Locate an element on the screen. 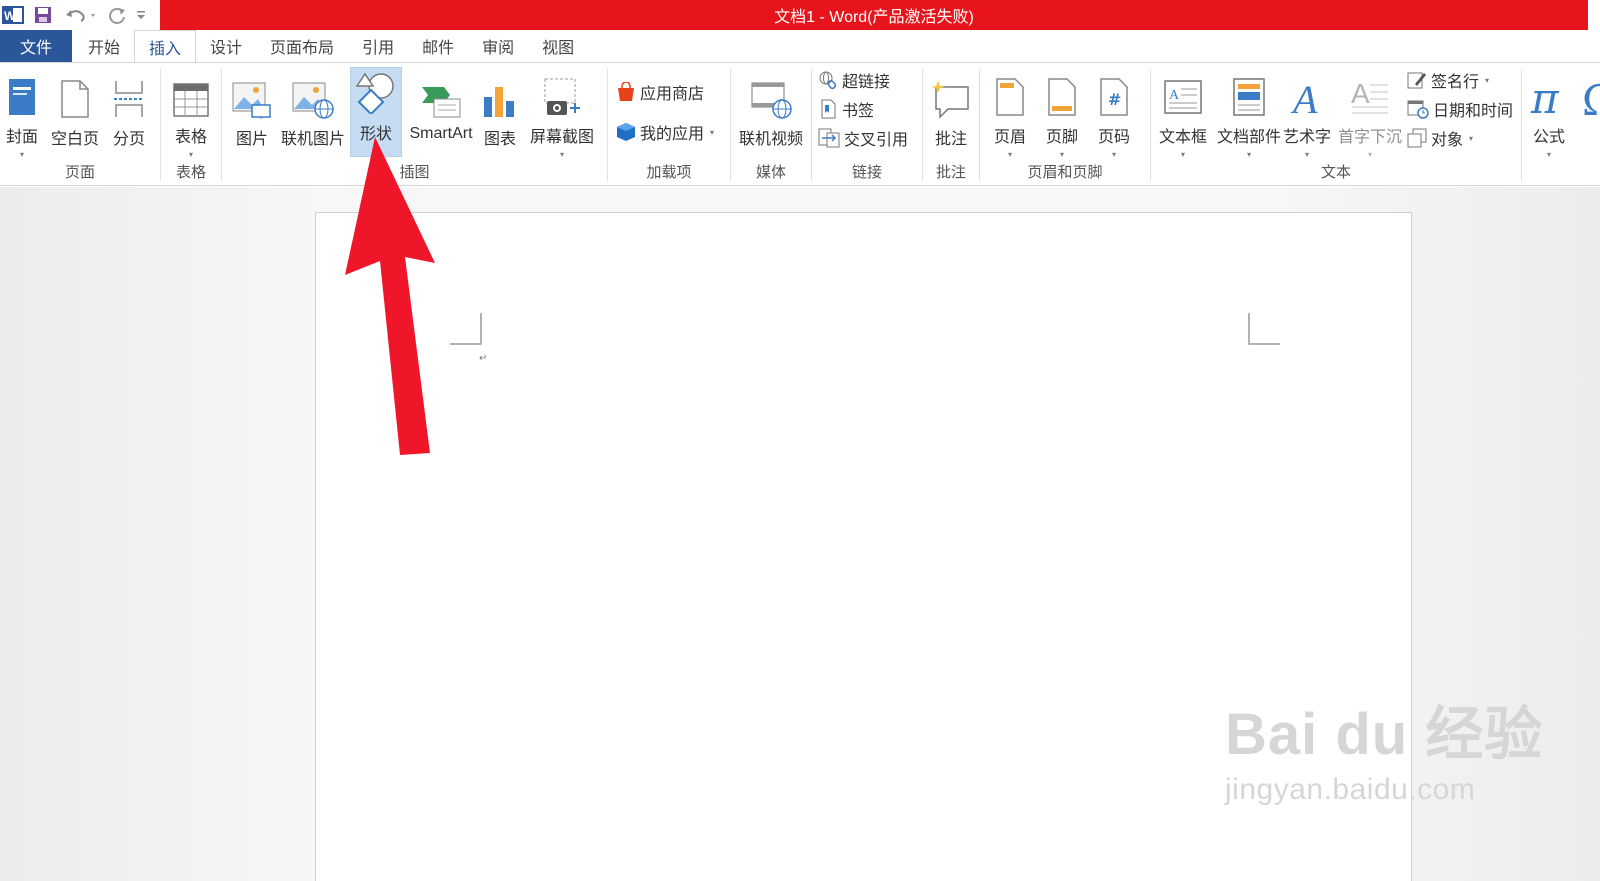  pictures-button: 图片 is located at coordinates (252, 113).